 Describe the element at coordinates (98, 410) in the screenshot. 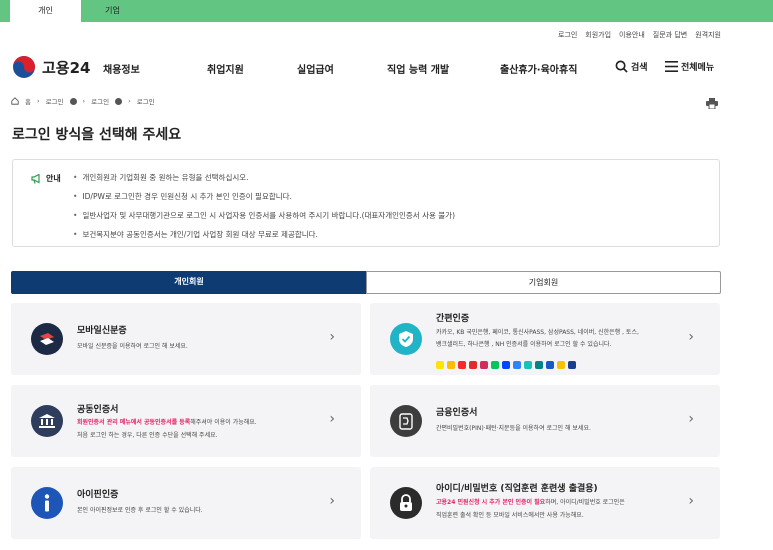

I see `card-title: 공동인증서` at that location.